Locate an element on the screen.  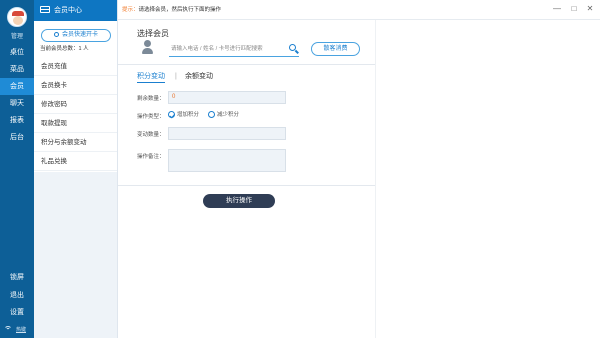
sub-nav-header: 会员中心 is located at coordinates (75, 10).